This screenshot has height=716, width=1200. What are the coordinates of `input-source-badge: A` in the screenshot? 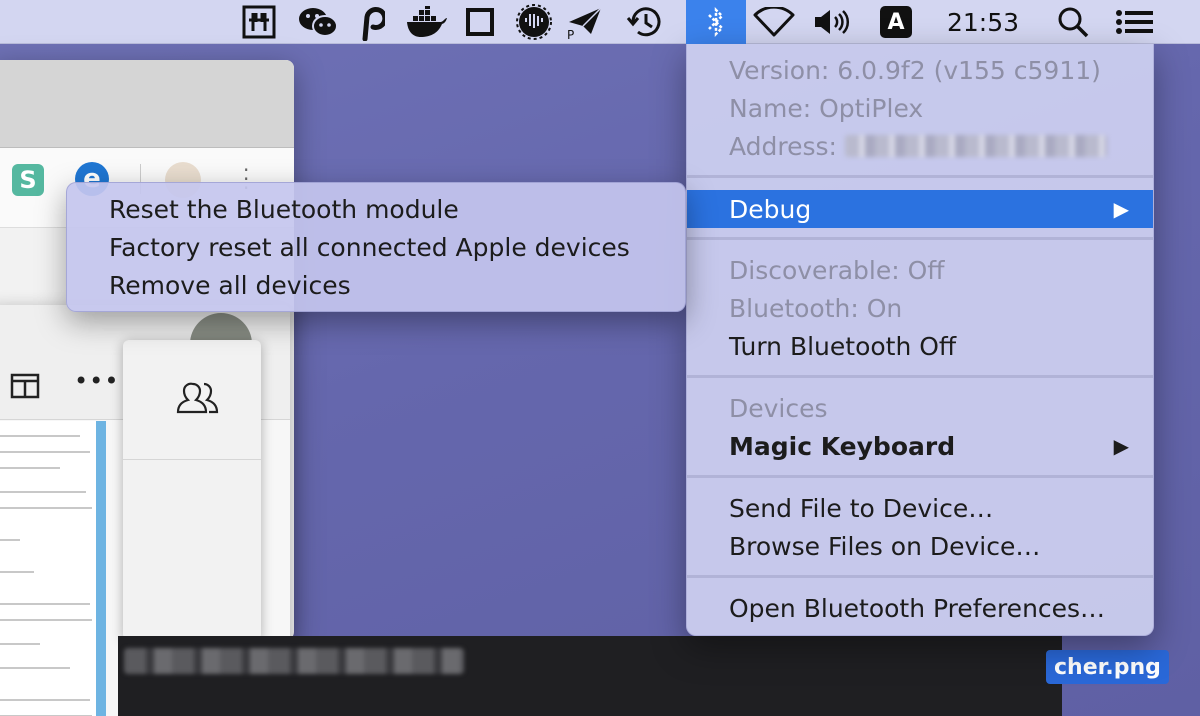 It's located at (896, 22).